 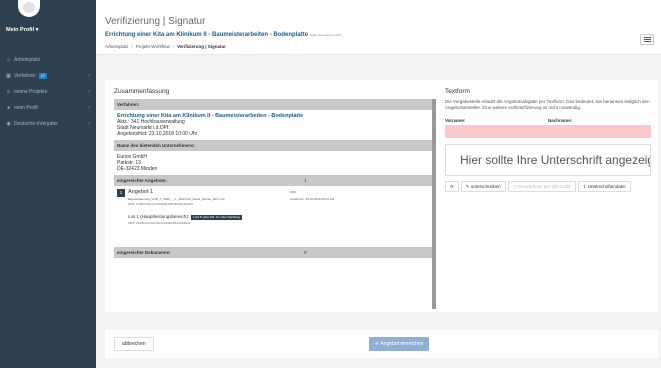 What do you see at coordinates (29, 8) in the screenshot?
I see `avatar` at bounding box center [29, 8].